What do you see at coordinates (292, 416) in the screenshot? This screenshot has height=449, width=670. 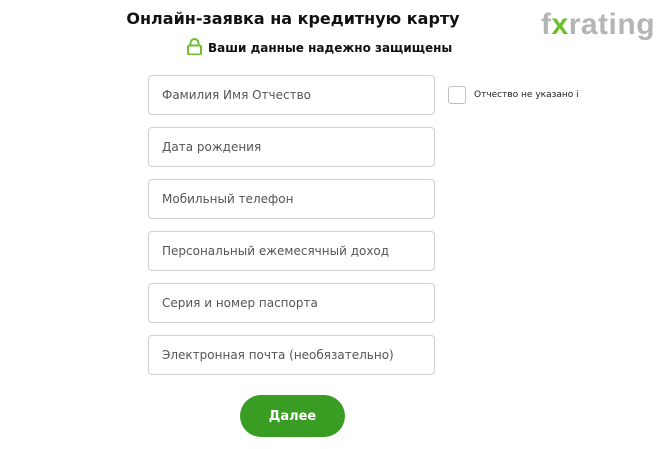 I see `next-button: Далее` at bounding box center [292, 416].